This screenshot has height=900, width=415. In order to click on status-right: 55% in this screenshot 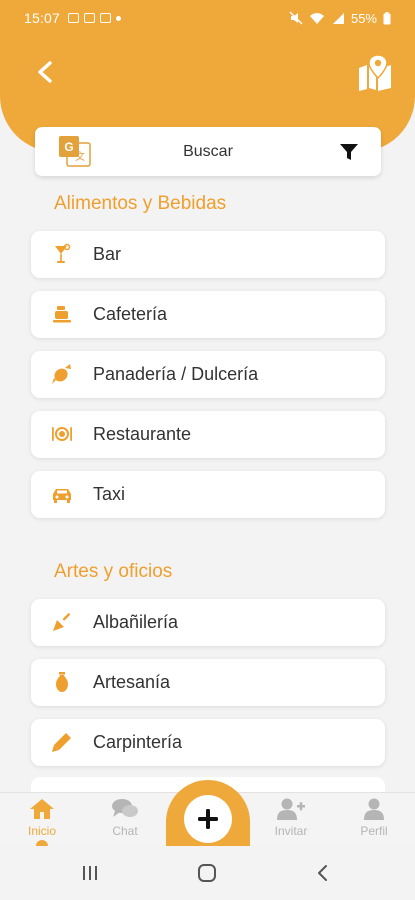, I will do `click(340, 18)`.